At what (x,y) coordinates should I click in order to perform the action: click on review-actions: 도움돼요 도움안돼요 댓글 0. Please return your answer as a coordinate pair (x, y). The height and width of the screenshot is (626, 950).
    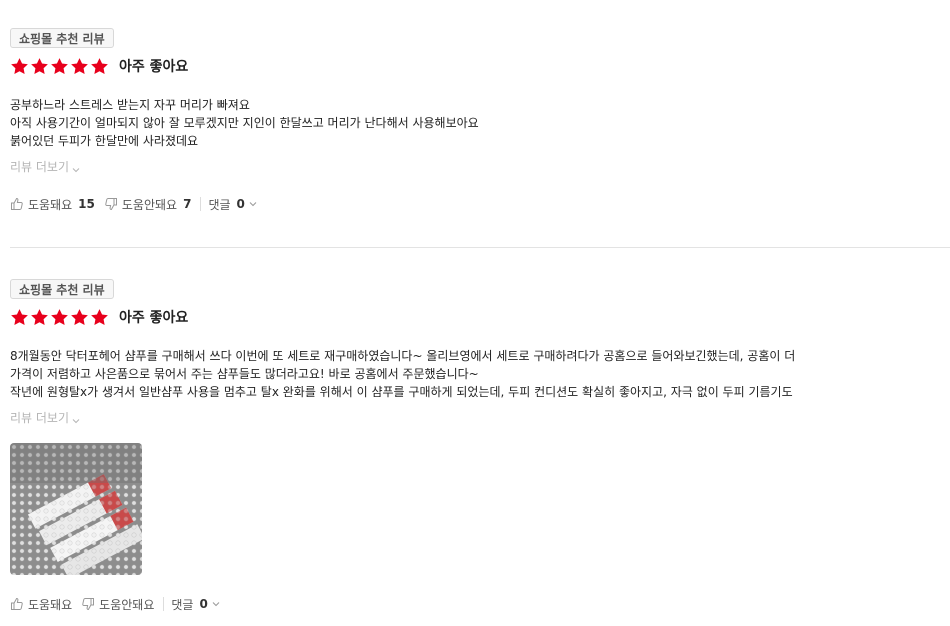
    Looking at the image, I should click on (480, 604).